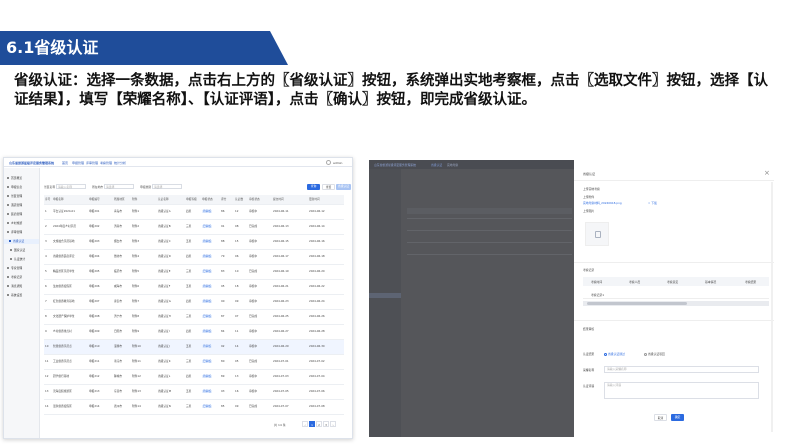  I want to click on record-table-header: 考察时间 考察人员 考察意见 基本情况 考察结果, so click(676, 281).